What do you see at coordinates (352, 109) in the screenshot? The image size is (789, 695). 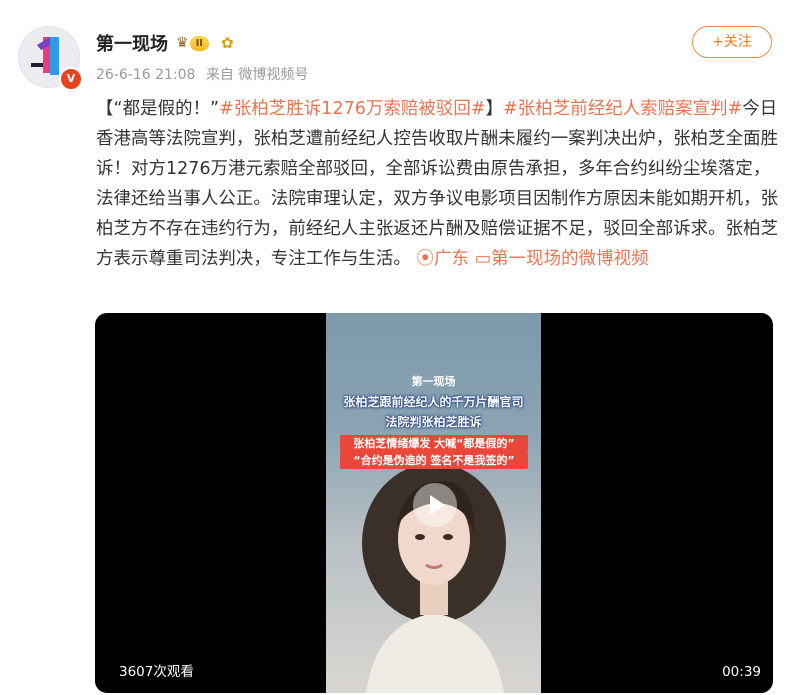 I see `hashtag-link-1: #张柏芝胜诉1276万索赔被驳回#` at bounding box center [352, 109].